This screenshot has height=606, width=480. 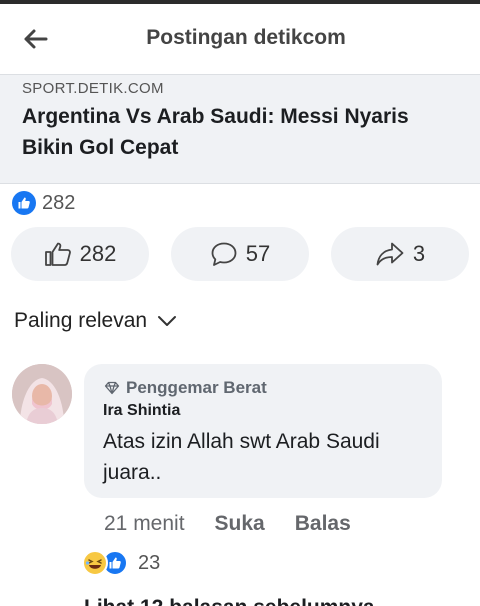 I want to click on like-count: 282, so click(x=98, y=253).